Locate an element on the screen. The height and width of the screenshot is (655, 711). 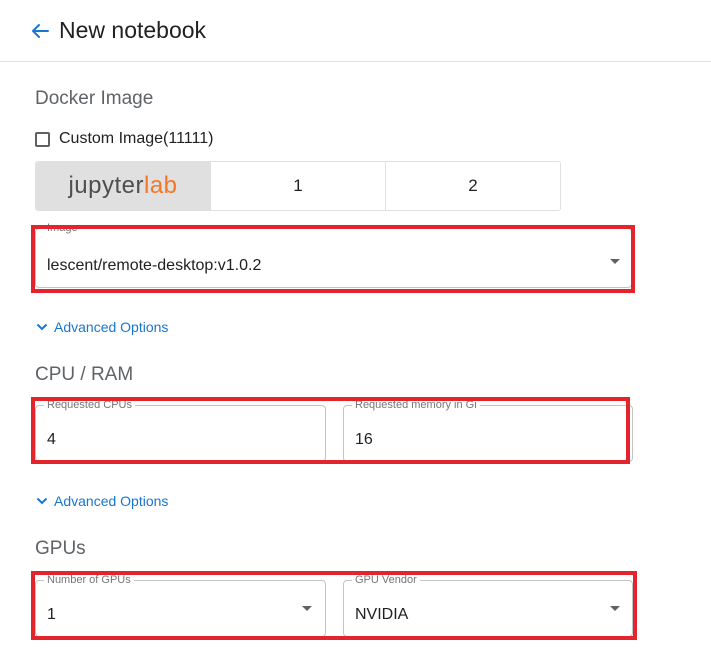
image-option-group: jupyterlab 1 2 is located at coordinates (298, 186).